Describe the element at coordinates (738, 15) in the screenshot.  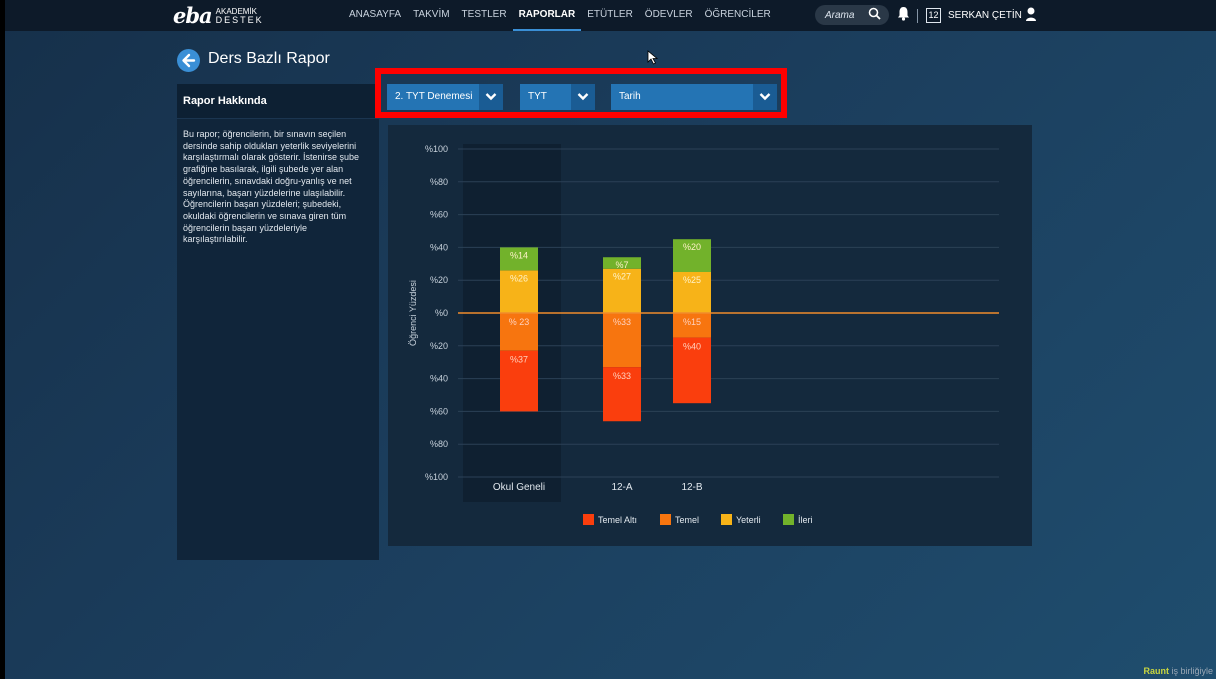
I see `nav-ogrenciler: ÖĞRENCİLER` at that location.